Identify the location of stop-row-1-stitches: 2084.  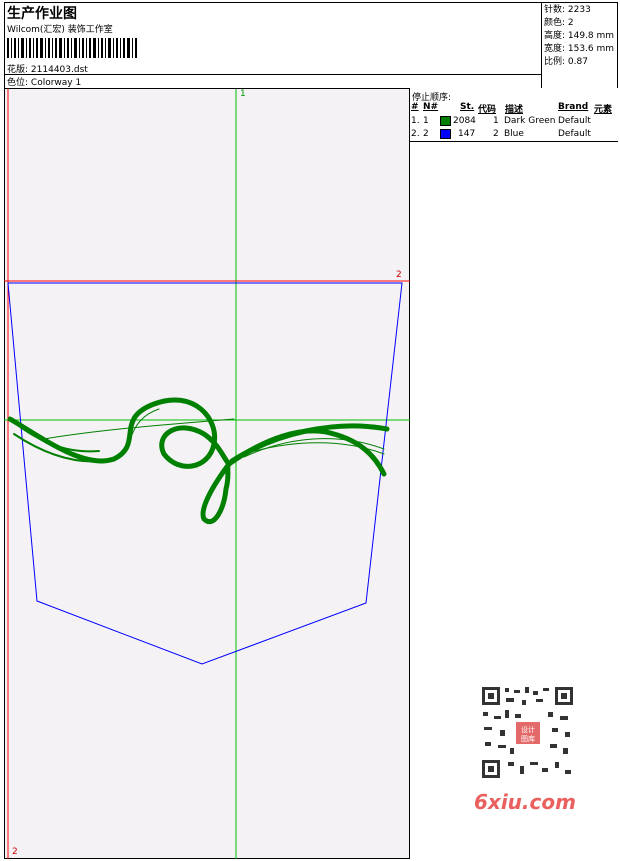
(464, 121).